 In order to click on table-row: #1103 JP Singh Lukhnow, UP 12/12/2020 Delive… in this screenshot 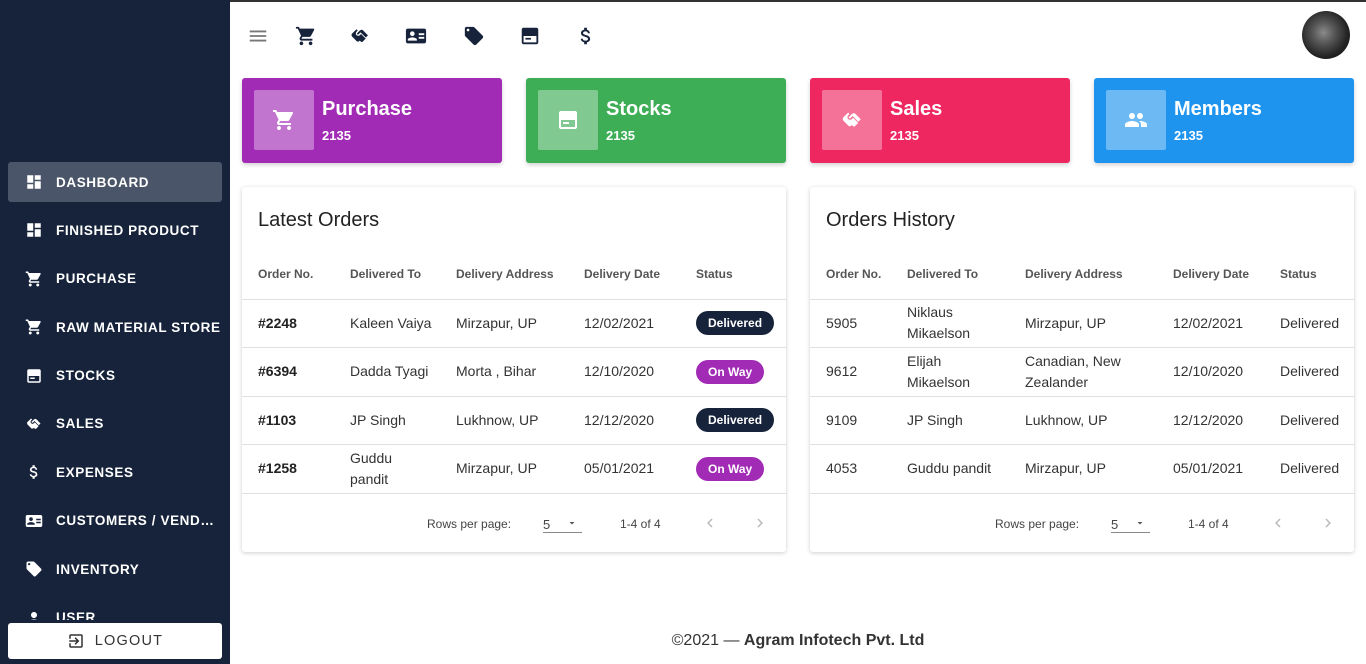, I will do `click(514, 420)`.